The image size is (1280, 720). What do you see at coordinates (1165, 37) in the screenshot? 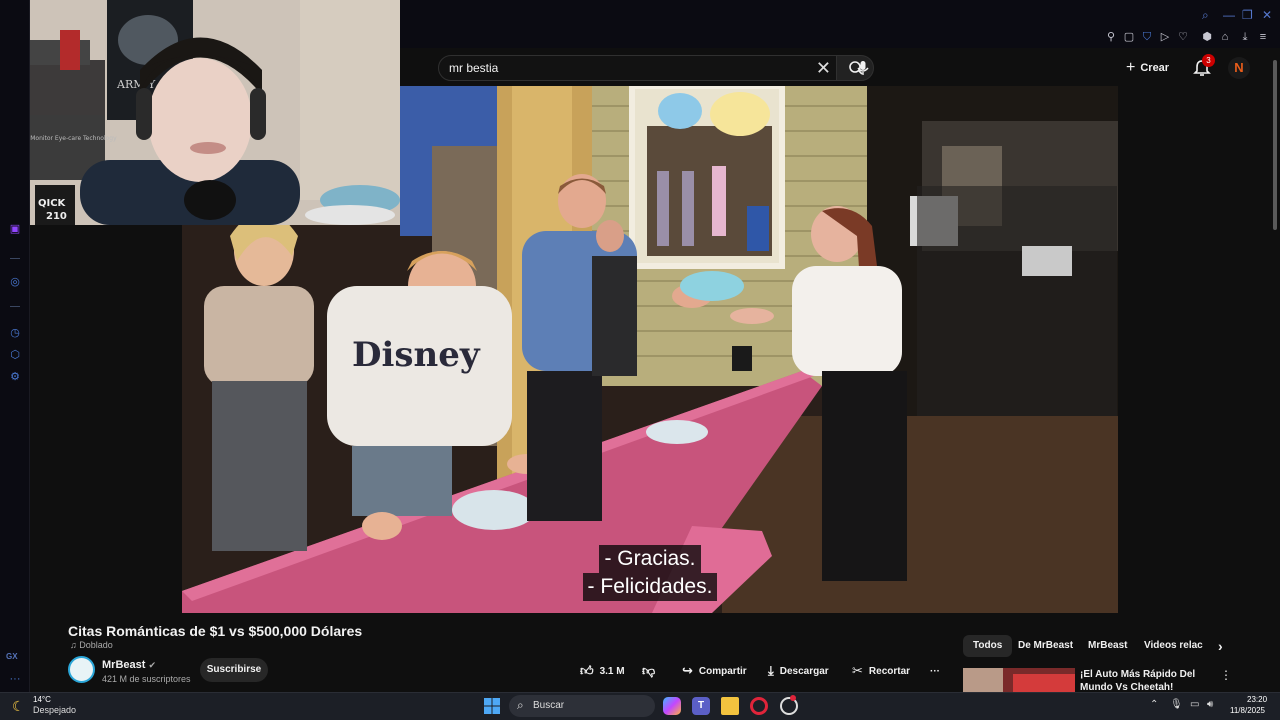
I see `play-icon: ▷` at bounding box center [1165, 37].